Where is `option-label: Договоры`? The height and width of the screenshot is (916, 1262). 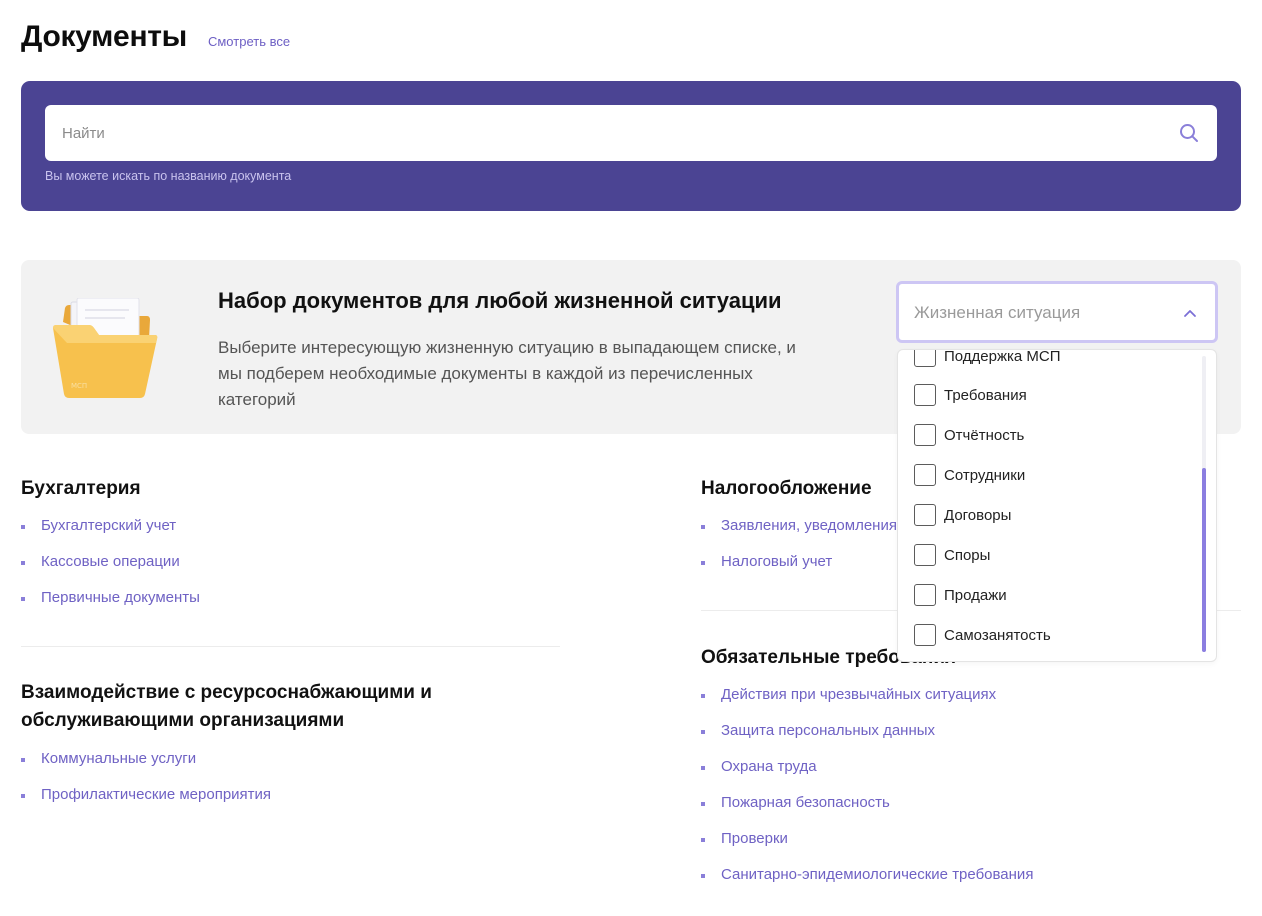 option-label: Договоры is located at coordinates (978, 515).